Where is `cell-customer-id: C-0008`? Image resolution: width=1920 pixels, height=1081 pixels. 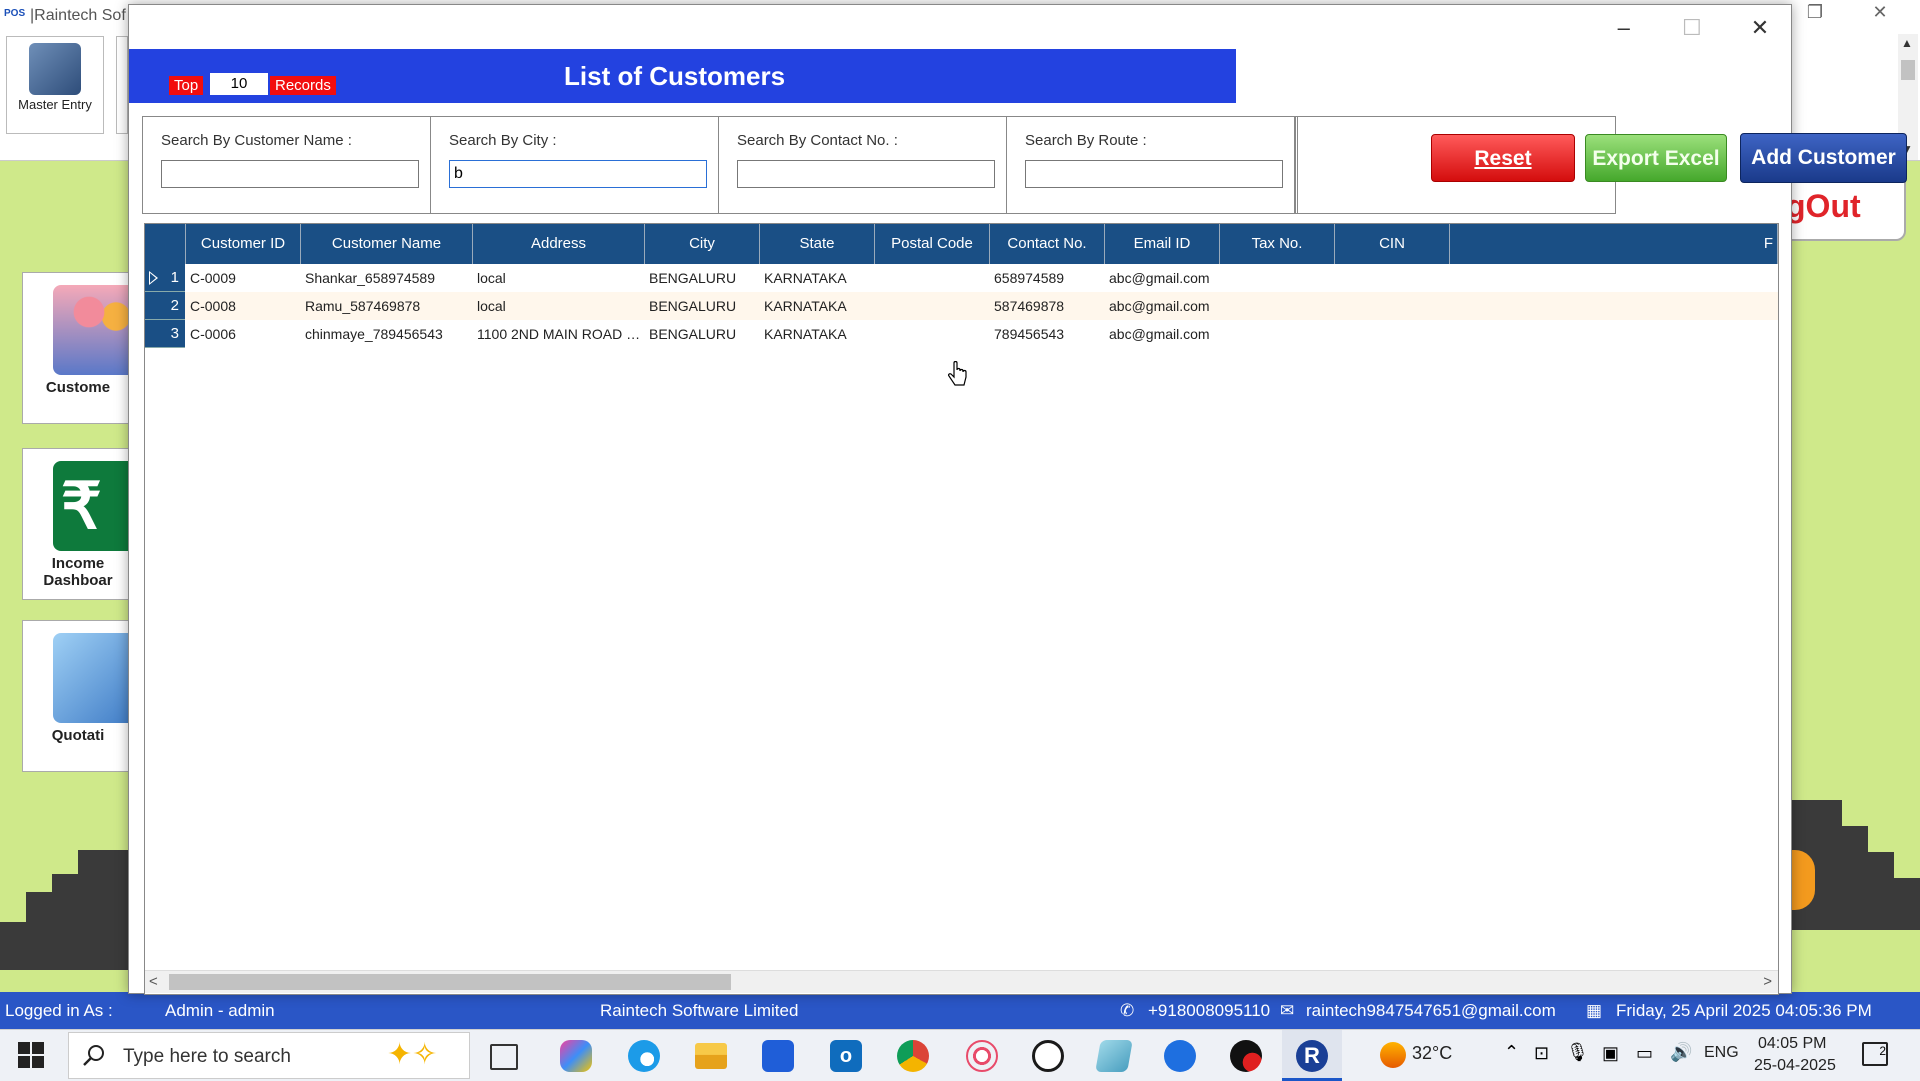
cell-customer-id: C-0008 is located at coordinates (243, 306).